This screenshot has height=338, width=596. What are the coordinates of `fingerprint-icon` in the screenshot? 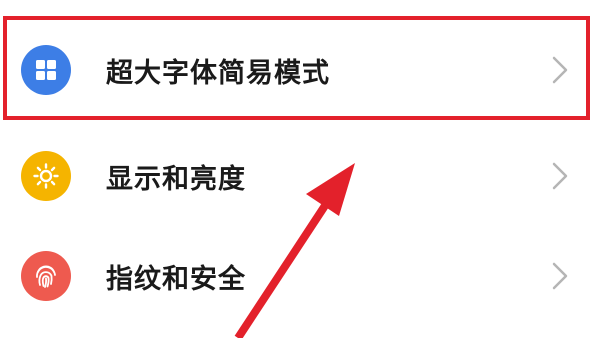 It's located at (46, 276).